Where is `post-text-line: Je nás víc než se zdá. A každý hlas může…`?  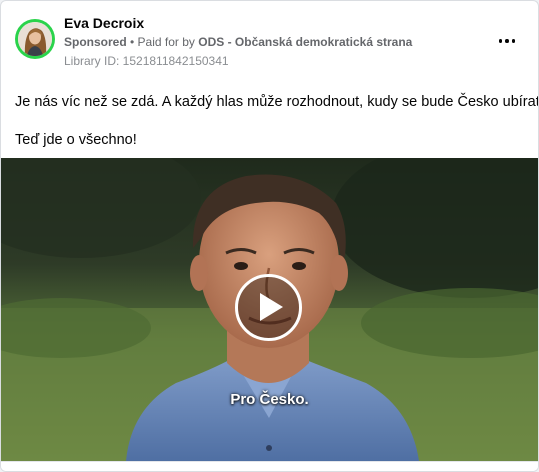
post-text-line: Je nás víc než se zdá. A každý hlas může… is located at coordinates (277, 102).